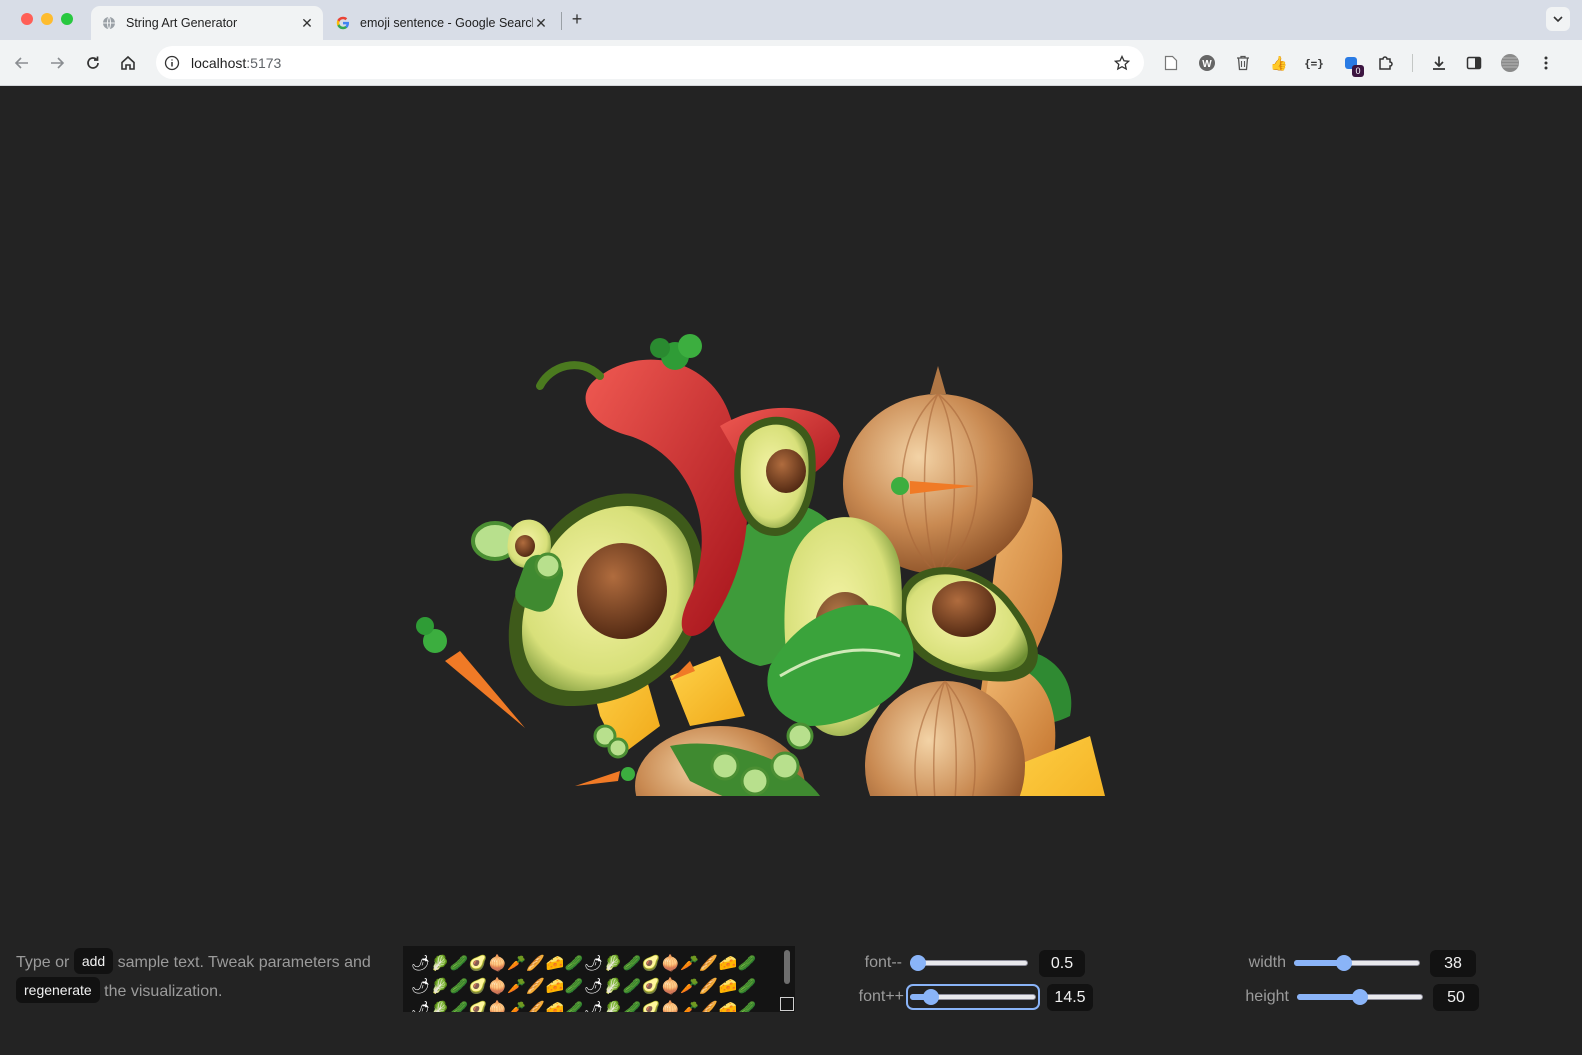 The width and height of the screenshot is (1582, 1055). What do you see at coordinates (343, 23) in the screenshot?
I see `google-icon` at bounding box center [343, 23].